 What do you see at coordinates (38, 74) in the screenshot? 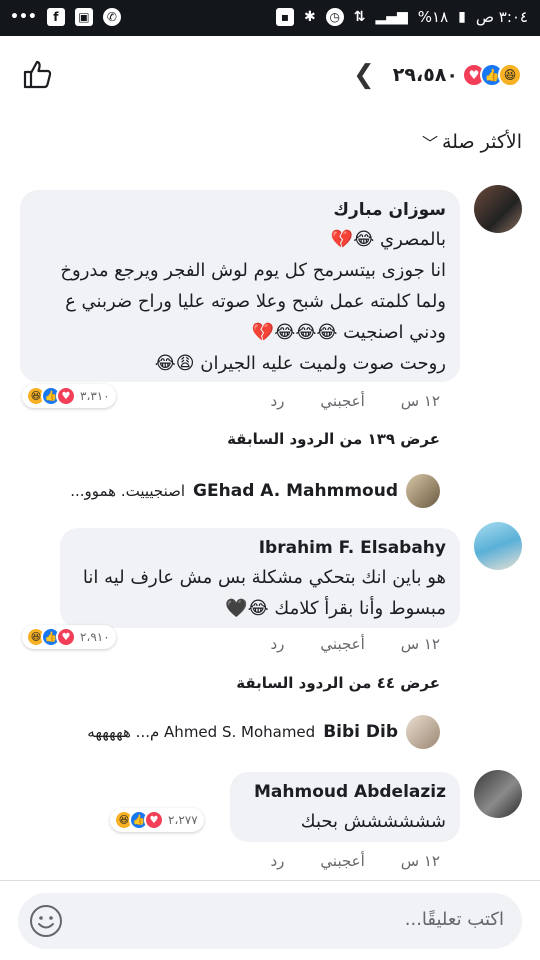
I see `like-outline-icon` at bounding box center [38, 74].